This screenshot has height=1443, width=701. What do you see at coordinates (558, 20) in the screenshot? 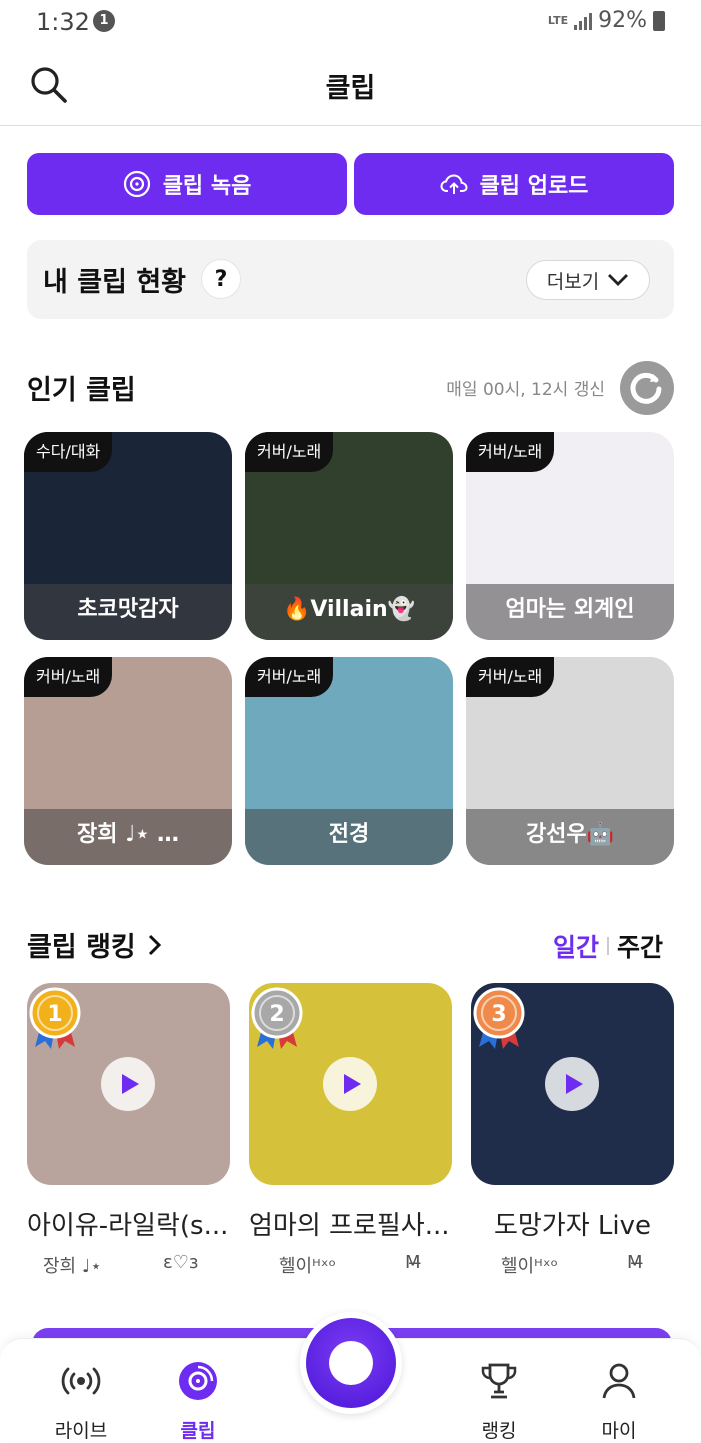
I see `network-label: LTE` at bounding box center [558, 20].